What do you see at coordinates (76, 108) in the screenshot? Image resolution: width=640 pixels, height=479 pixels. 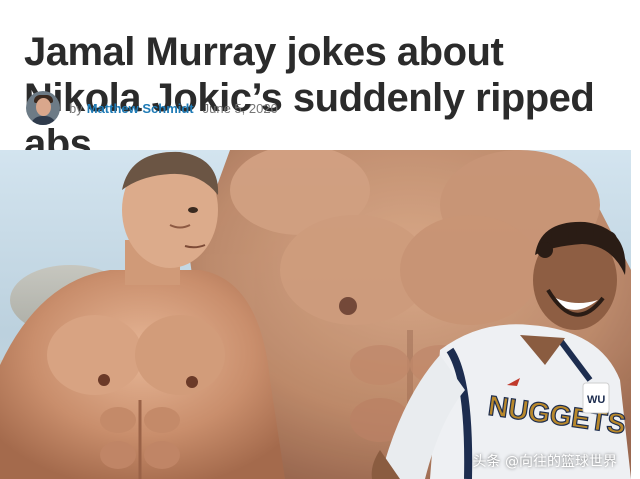 I see `byline-prefix: by` at bounding box center [76, 108].